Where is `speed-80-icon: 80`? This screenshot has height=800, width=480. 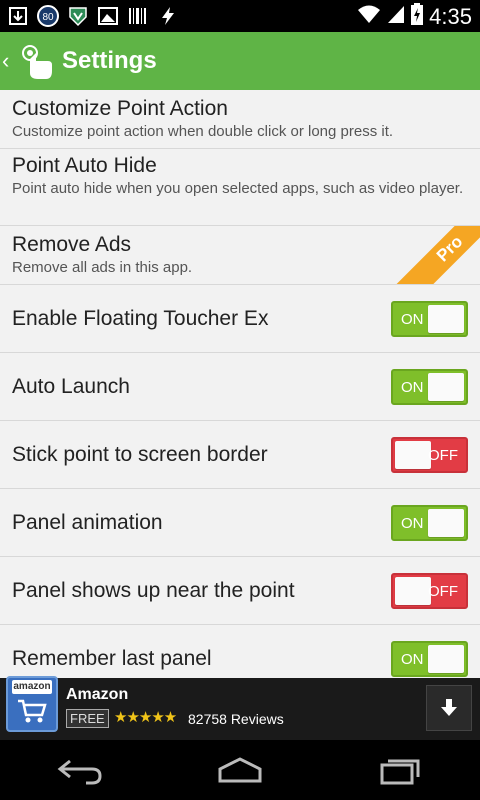 speed-80-icon: 80 is located at coordinates (48, 16).